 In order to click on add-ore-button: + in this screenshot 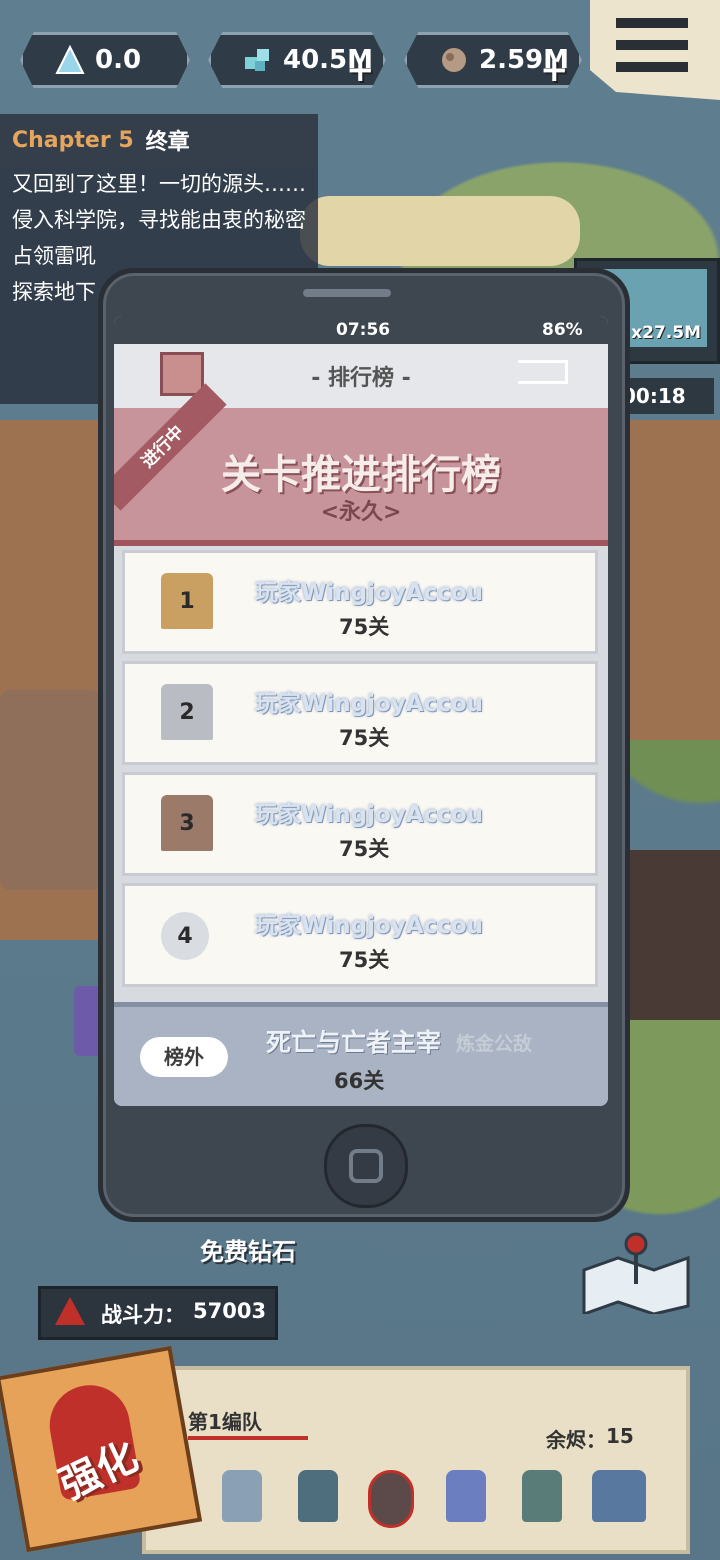, I will do `click(554, 70)`.